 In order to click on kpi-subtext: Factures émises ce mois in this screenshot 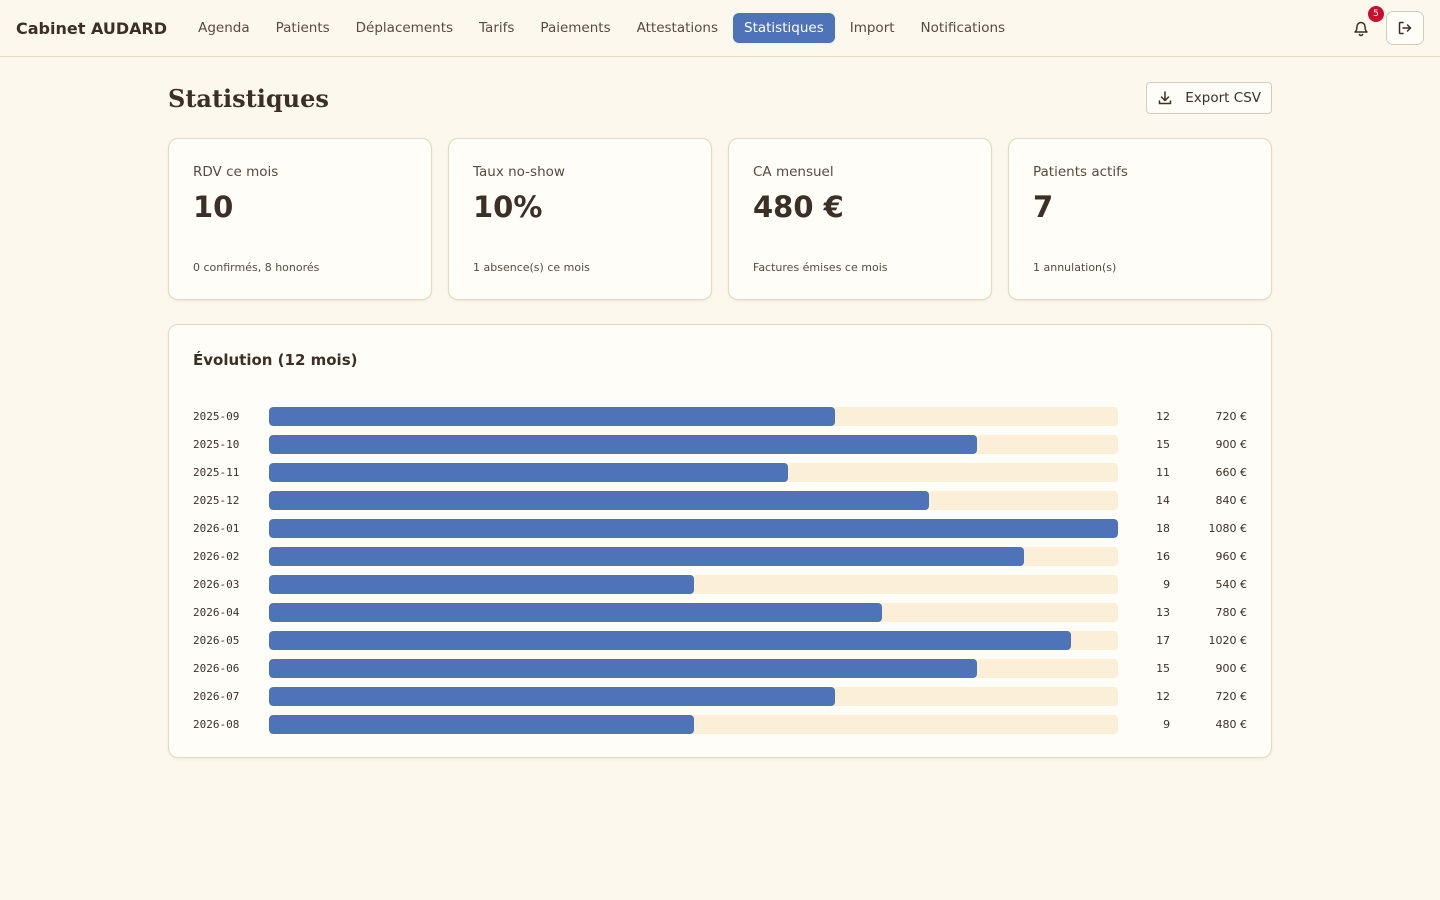, I will do `click(820, 267)`.